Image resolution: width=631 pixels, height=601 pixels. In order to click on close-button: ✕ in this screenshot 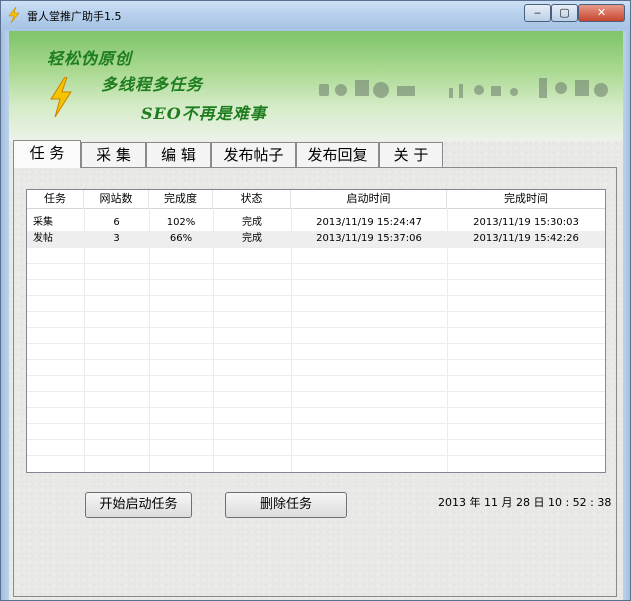, I will do `click(601, 13)`.